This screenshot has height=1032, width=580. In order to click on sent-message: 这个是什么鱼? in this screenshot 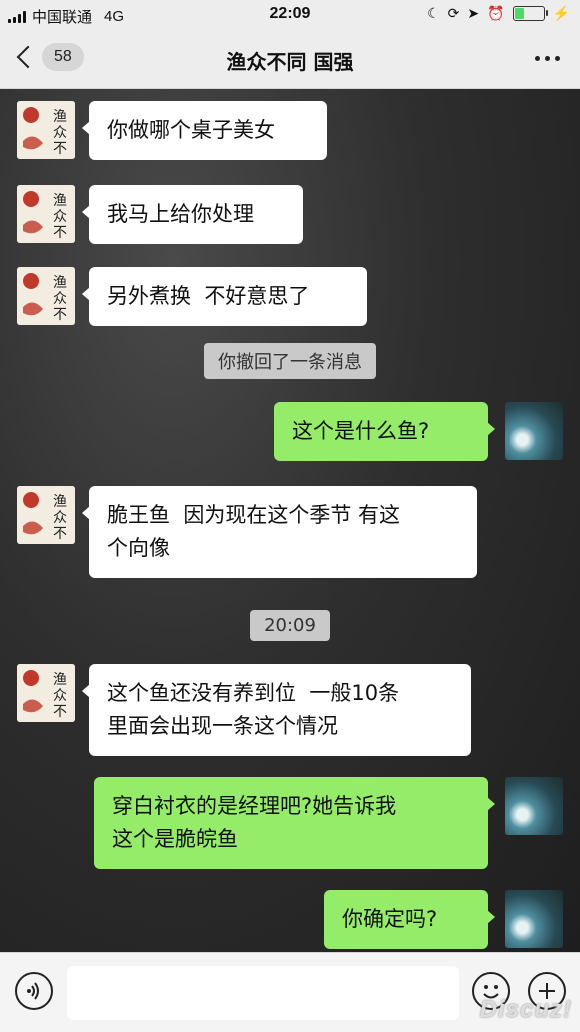, I will do `click(384, 431)`.